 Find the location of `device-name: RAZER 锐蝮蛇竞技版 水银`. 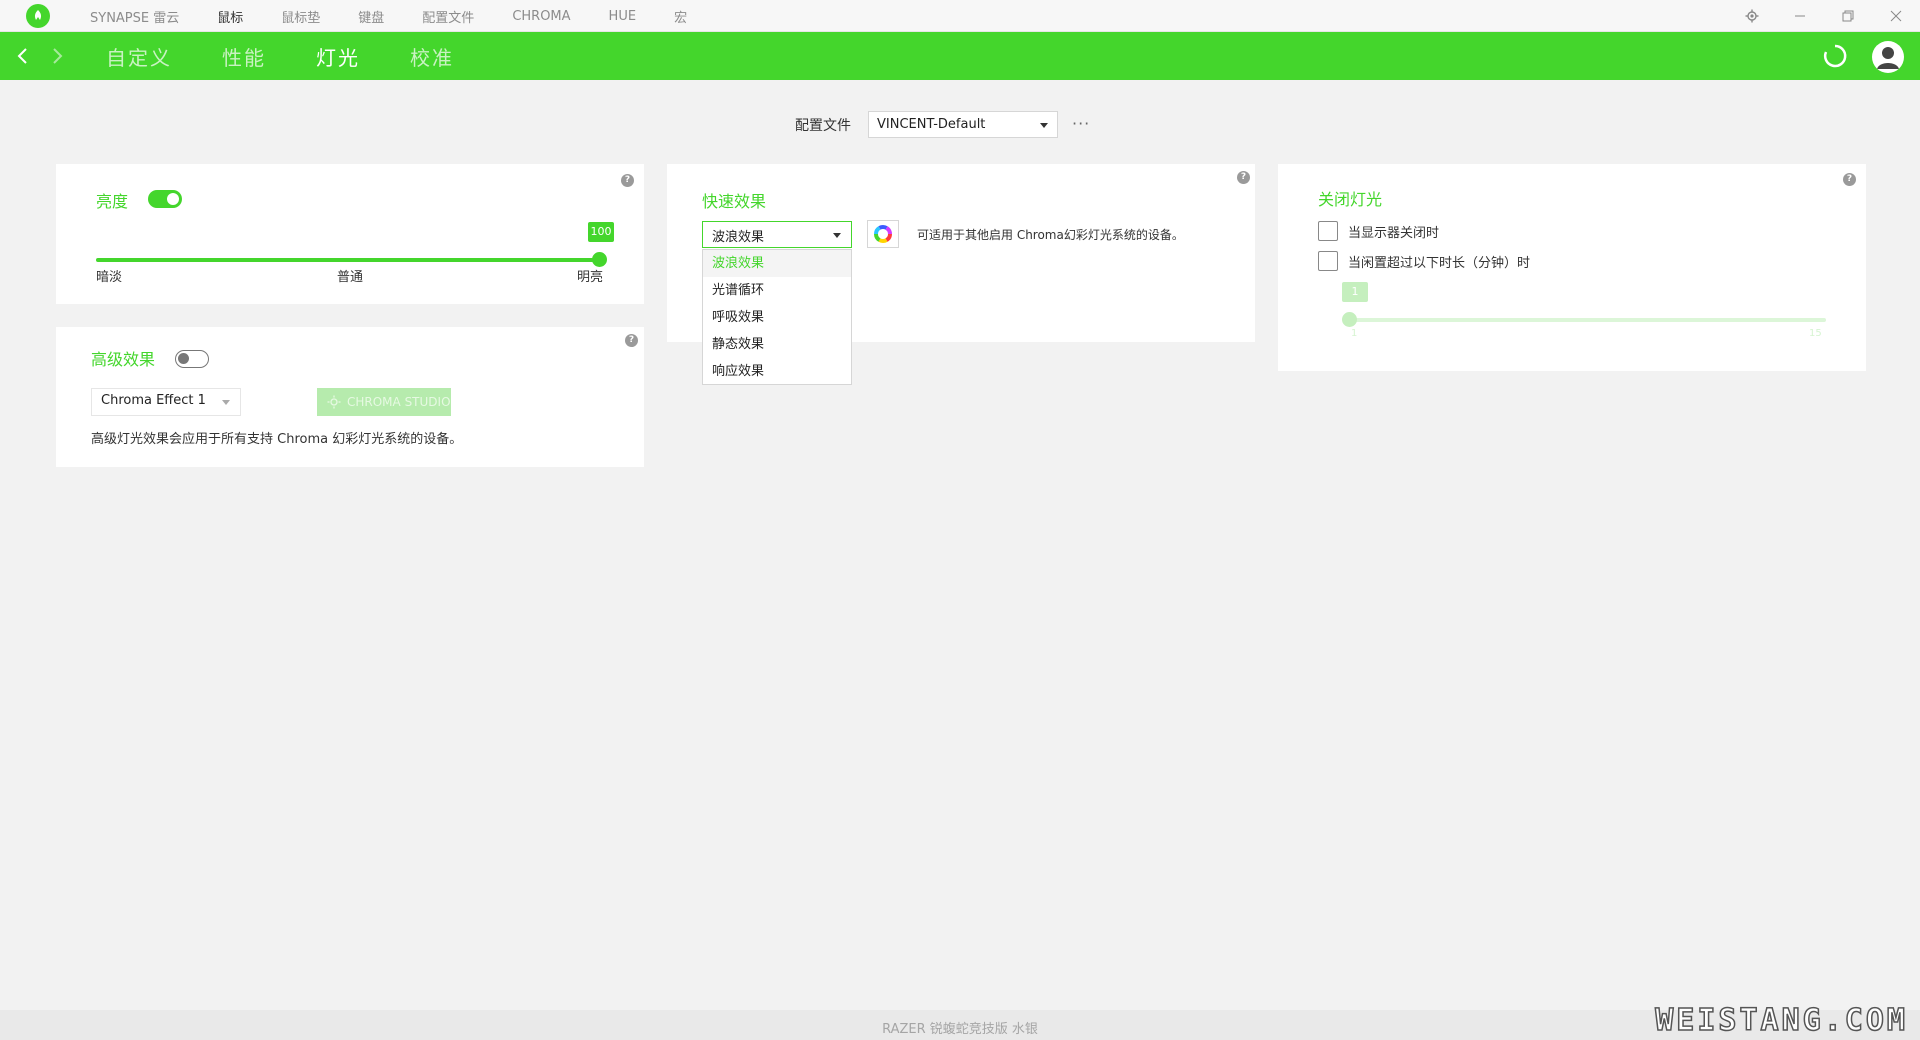

device-name: RAZER 锐蝮蛇竞技版 水银 is located at coordinates (960, 1029).